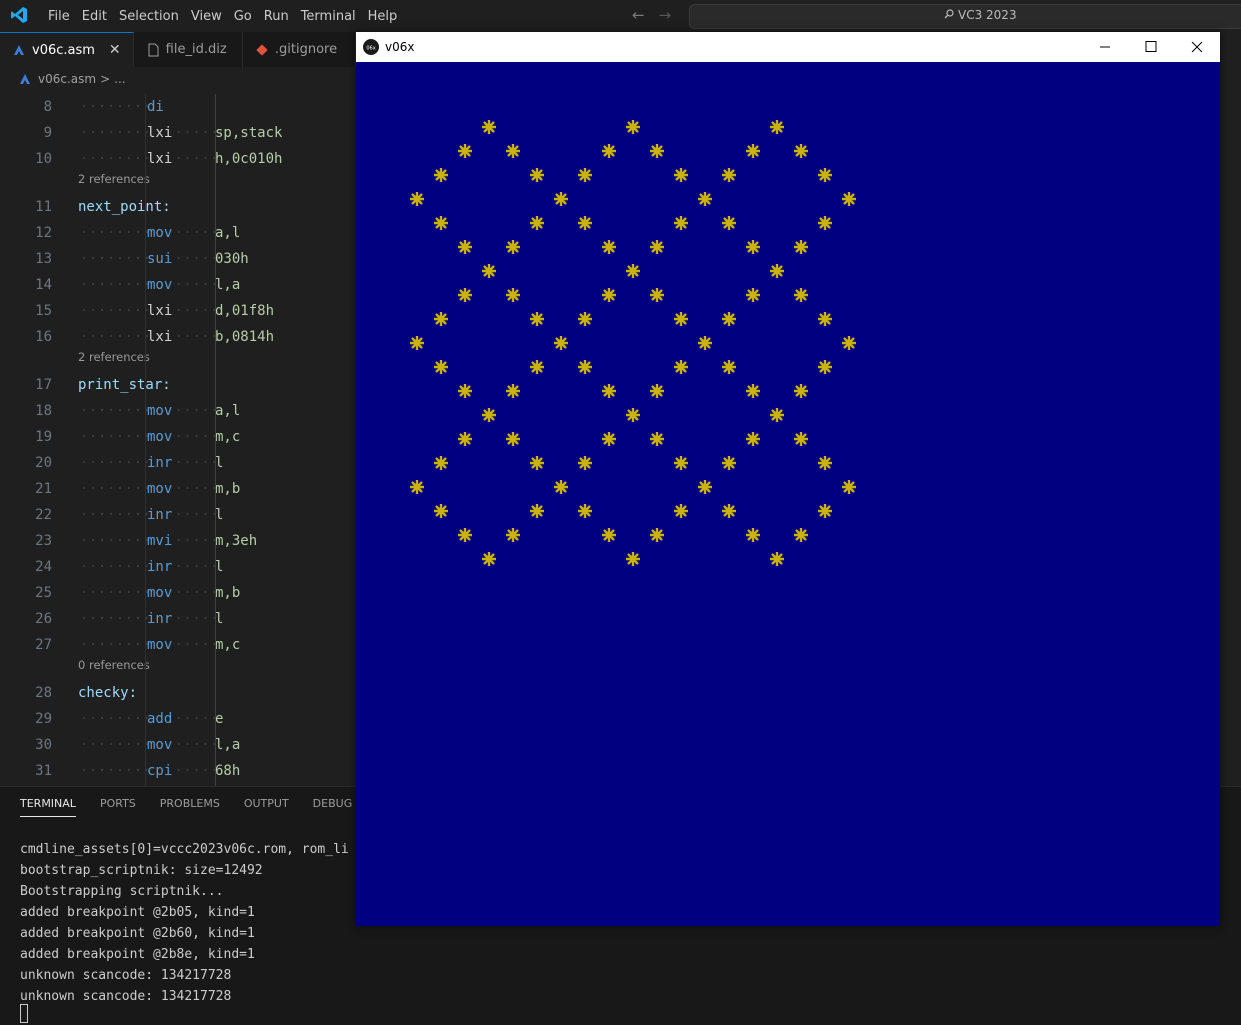 This screenshot has height=1025, width=1241. What do you see at coordinates (137, 954) in the screenshot?
I see `terminal-line: added breakpoint @2b8e, kind=1` at bounding box center [137, 954].